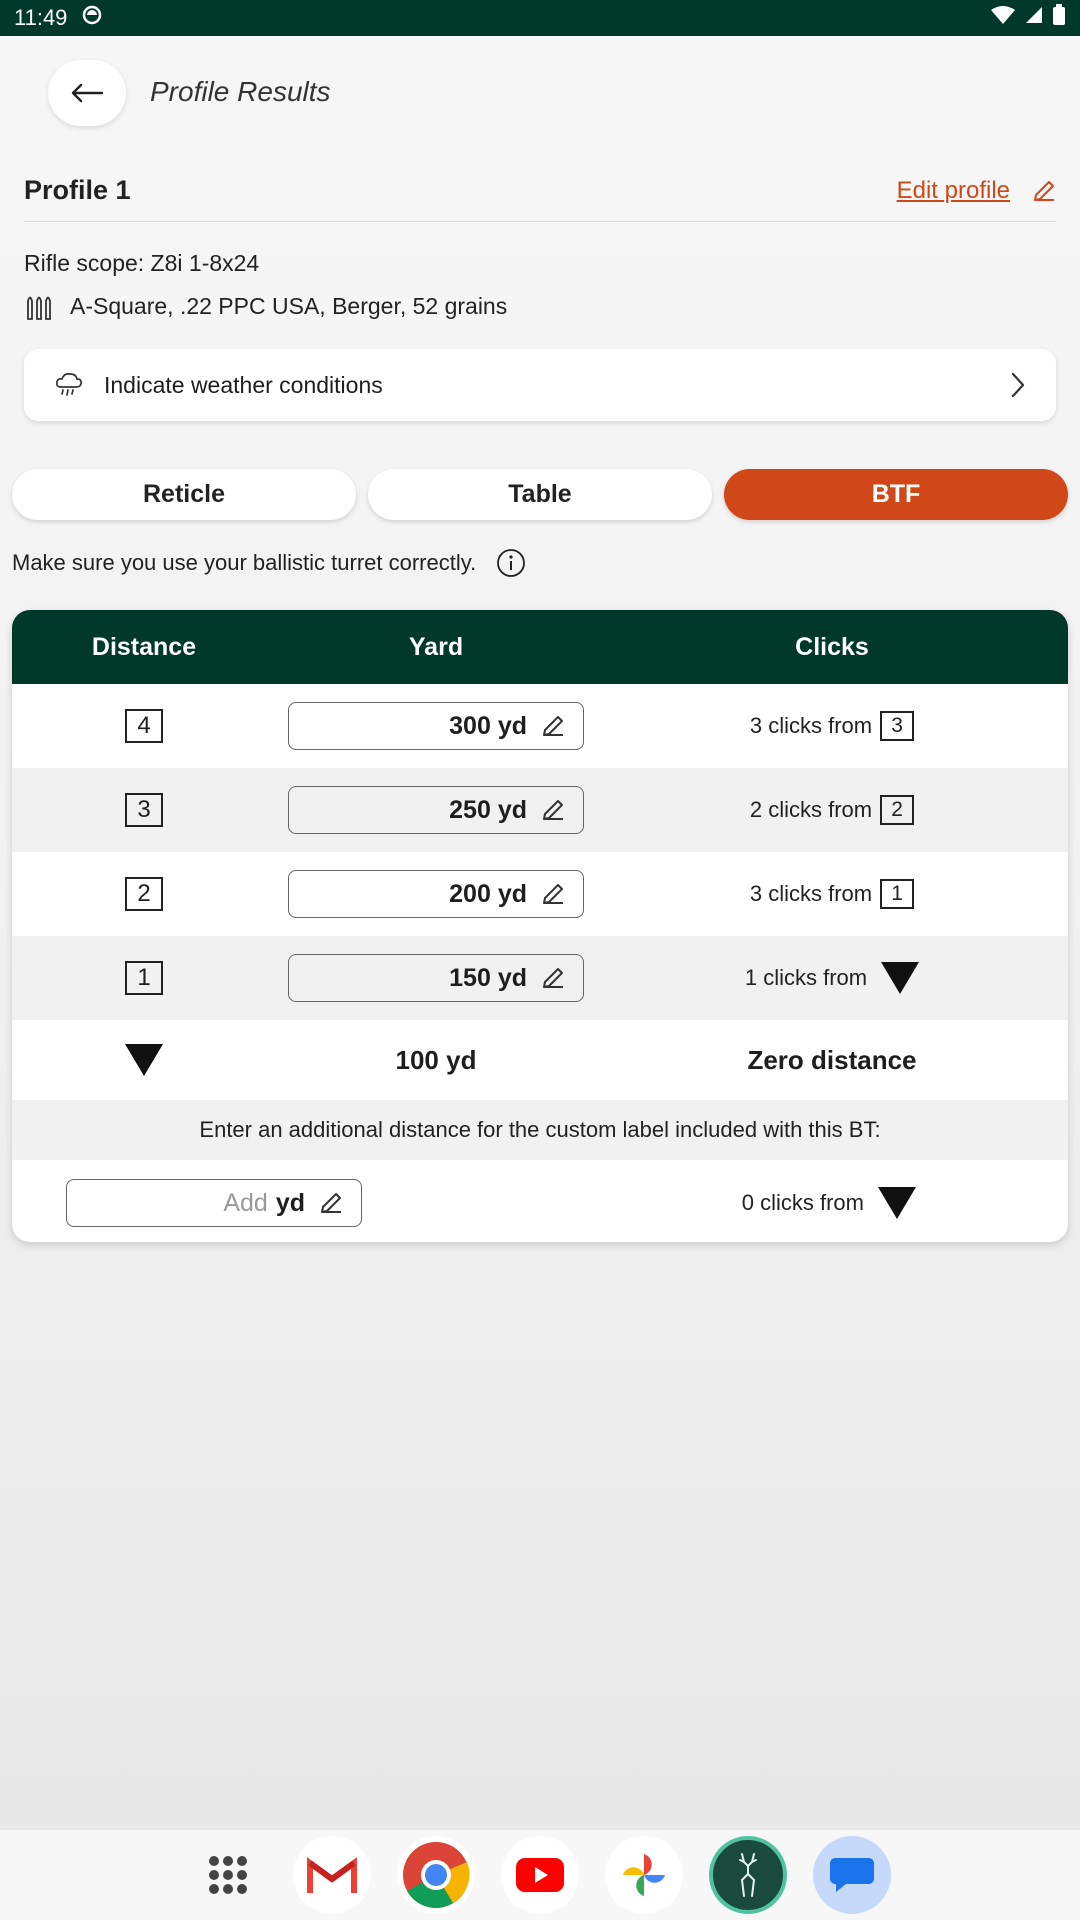 The image size is (1080, 1920). What do you see at coordinates (540, 191) in the screenshot?
I see `profile-row: Profile 1 Edit profile` at bounding box center [540, 191].